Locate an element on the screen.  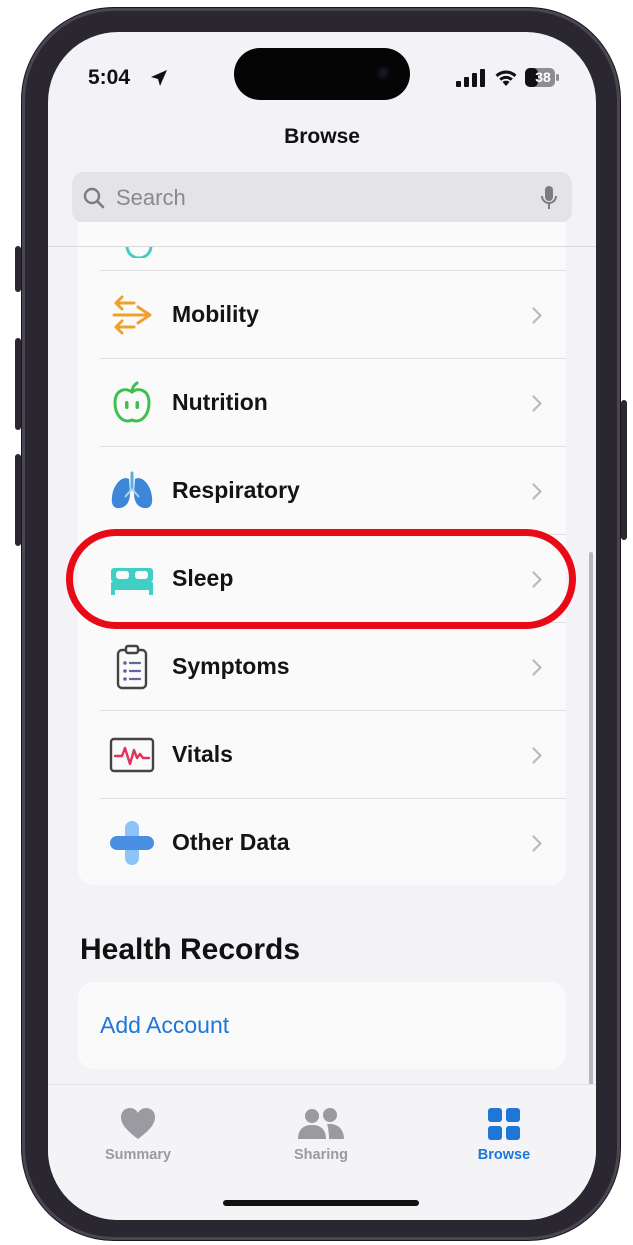
tab-browse: Browse is located at coordinates (504, 1135).